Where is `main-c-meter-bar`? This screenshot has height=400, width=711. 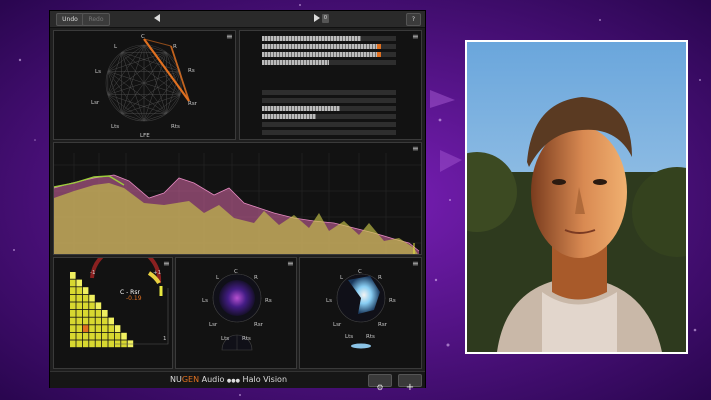 main-c-meter-bar is located at coordinates (329, 54).